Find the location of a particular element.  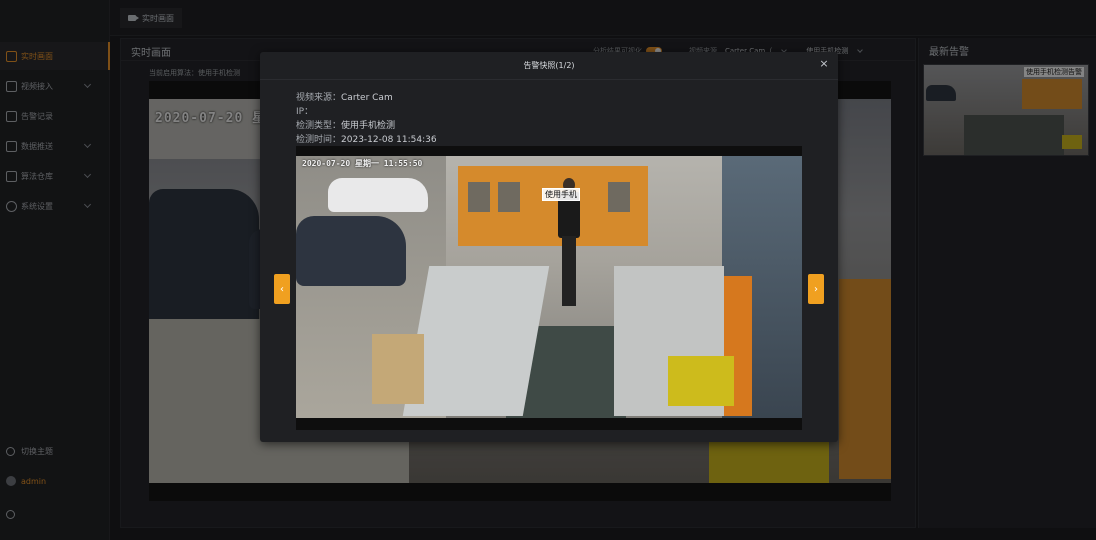

detection-label: 使用手机 is located at coordinates (561, 194).